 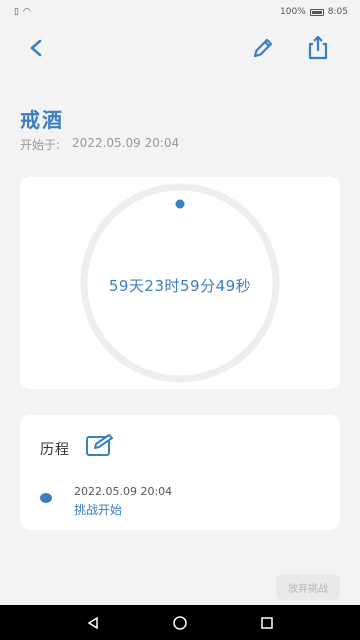 I want to click on square-recents-icon, so click(x=266, y=622).